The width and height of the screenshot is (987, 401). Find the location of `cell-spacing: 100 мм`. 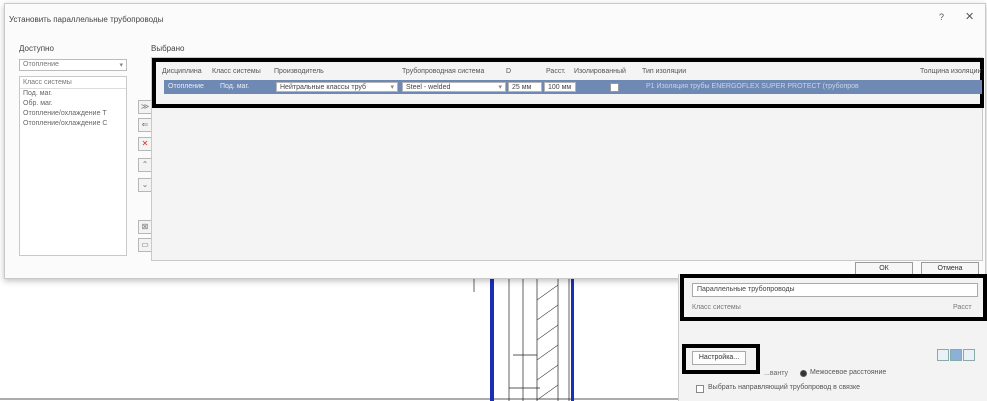

cell-spacing: 100 мм is located at coordinates (560, 87).